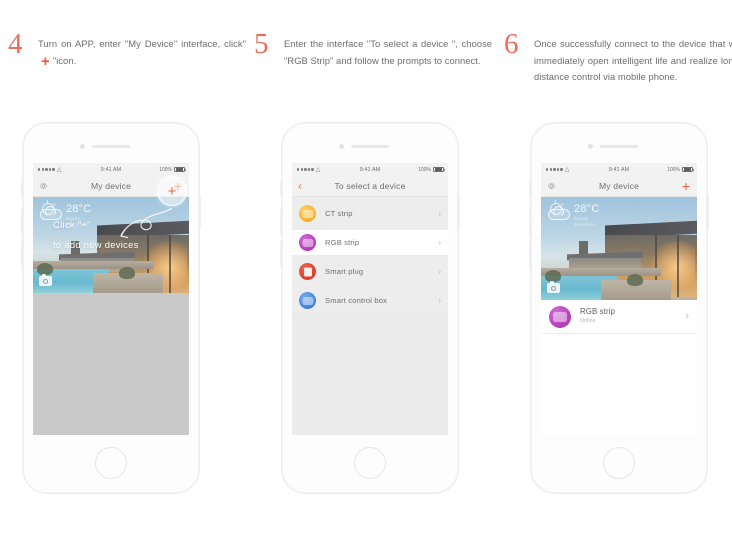 Image resolution: width=732 pixels, height=550 pixels. Describe the element at coordinates (307, 271) in the screenshot. I see `smart-plug-icon` at that location.